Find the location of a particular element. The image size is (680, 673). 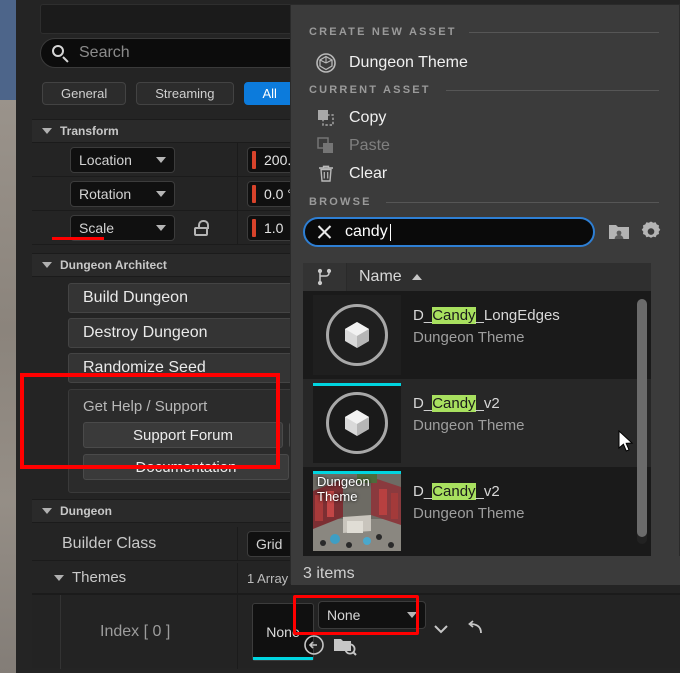

asset-info: D_Candy_LongEdges Dungeon Theme is located at coordinates (486, 326).